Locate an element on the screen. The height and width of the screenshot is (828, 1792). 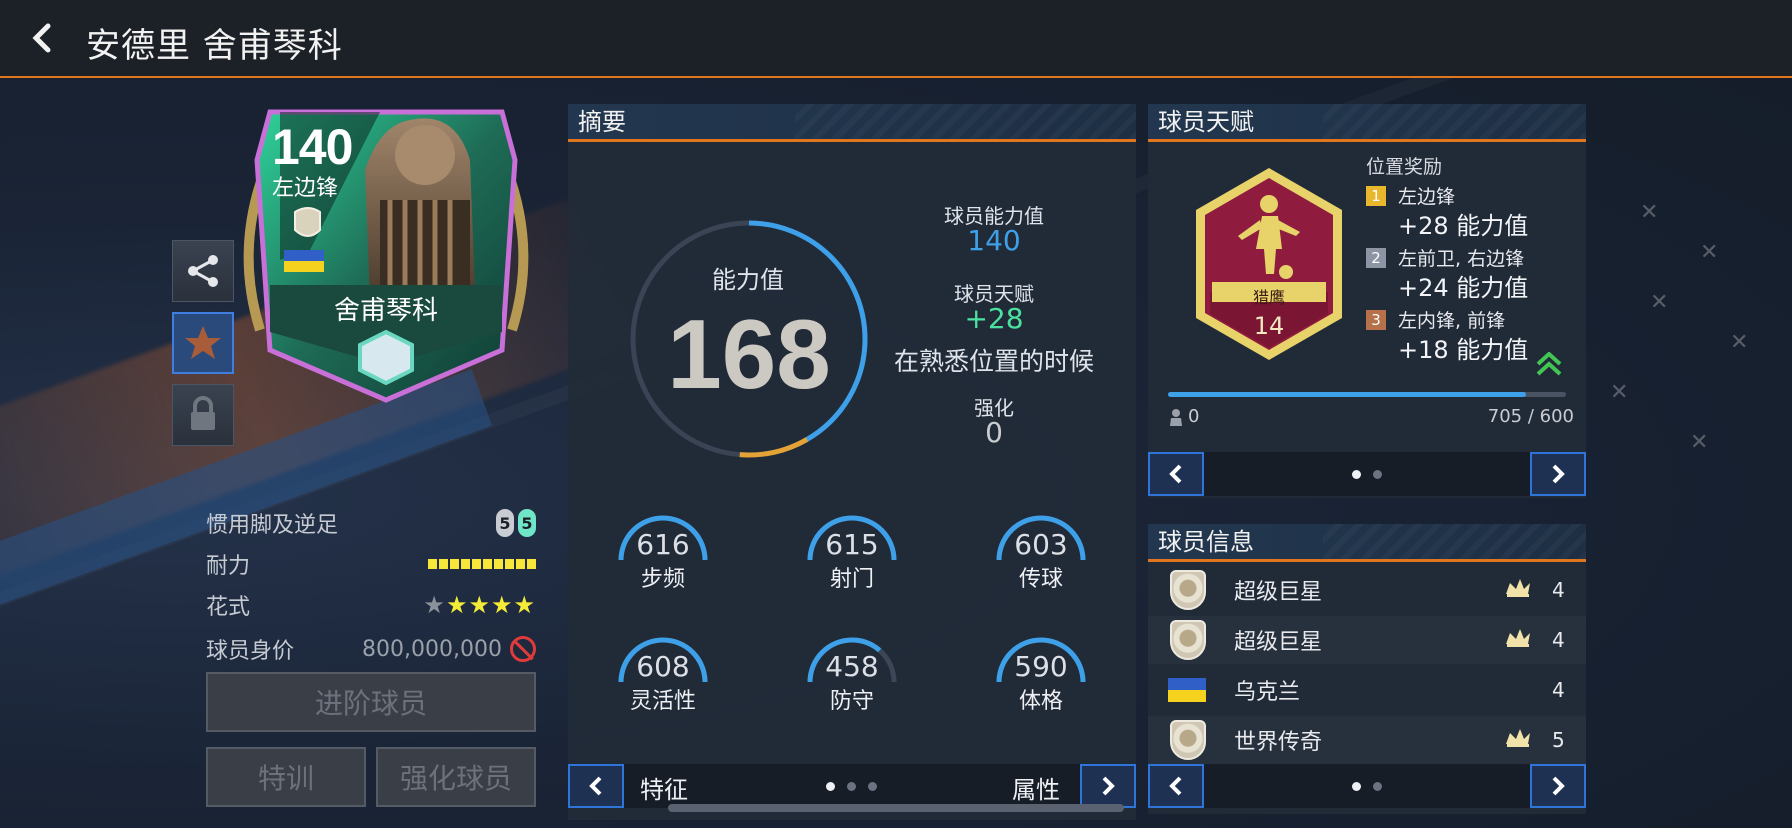
talent-progress-track is located at coordinates (1367, 394).